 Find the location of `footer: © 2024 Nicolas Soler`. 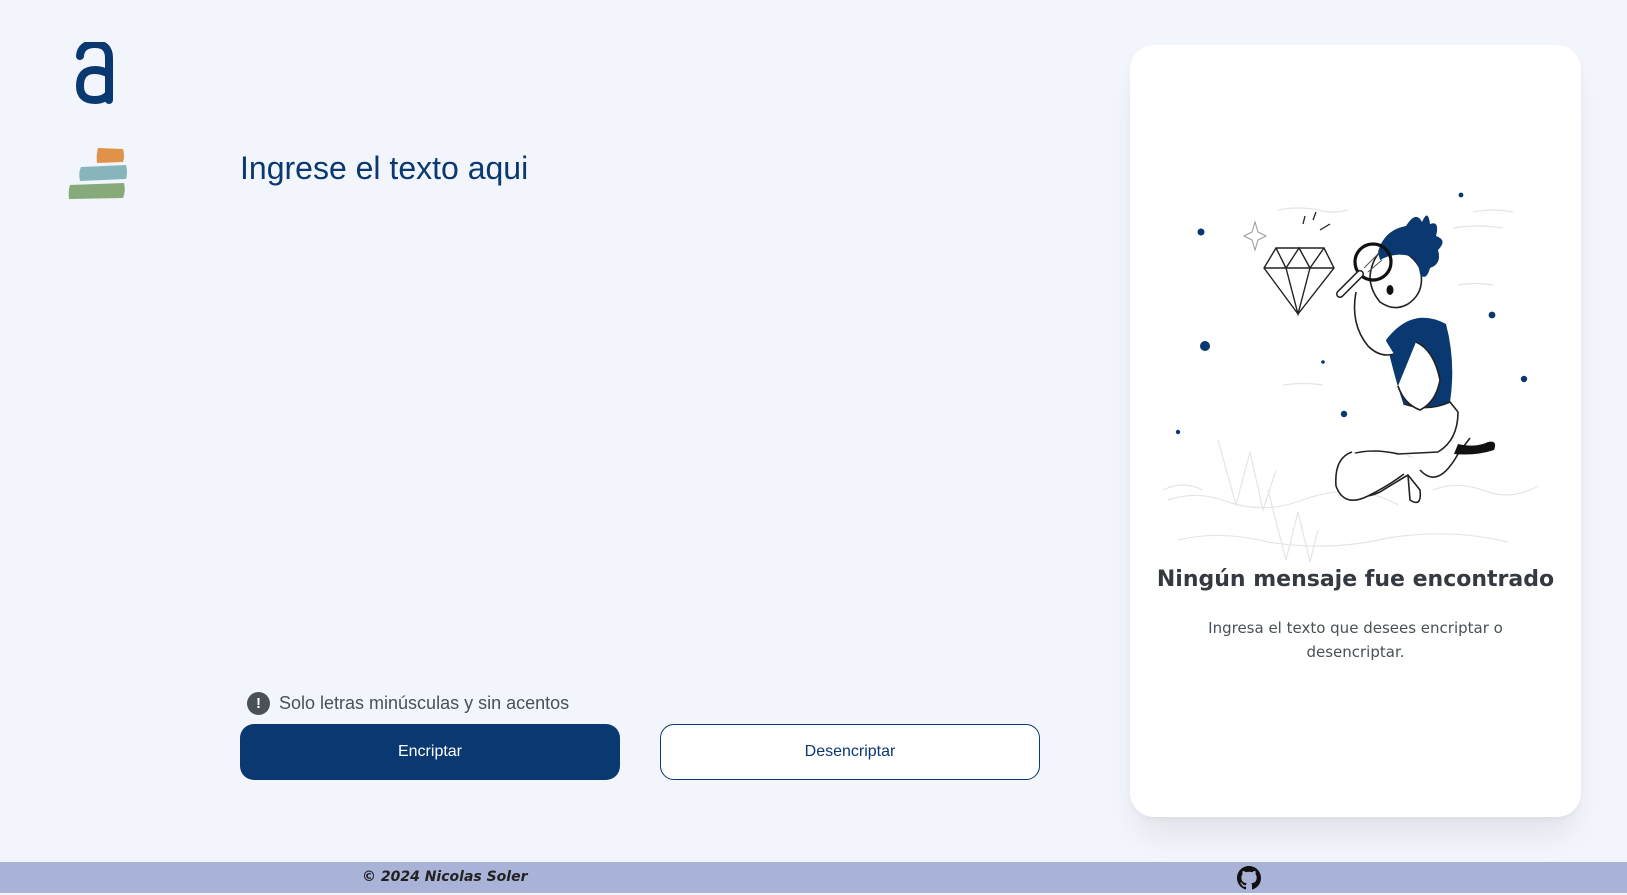

footer: © 2024 Nicolas Soler is located at coordinates (813, 877).